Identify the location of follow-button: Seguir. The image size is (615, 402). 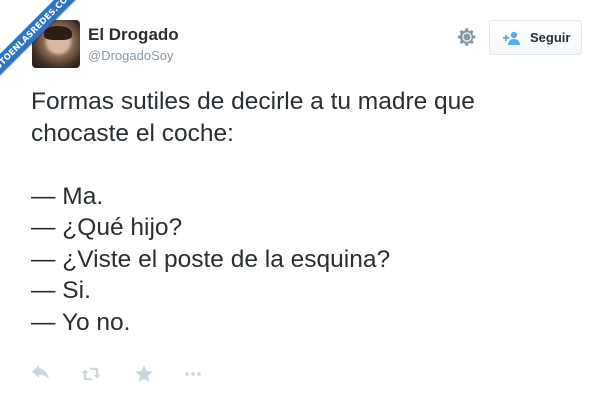
(535, 37).